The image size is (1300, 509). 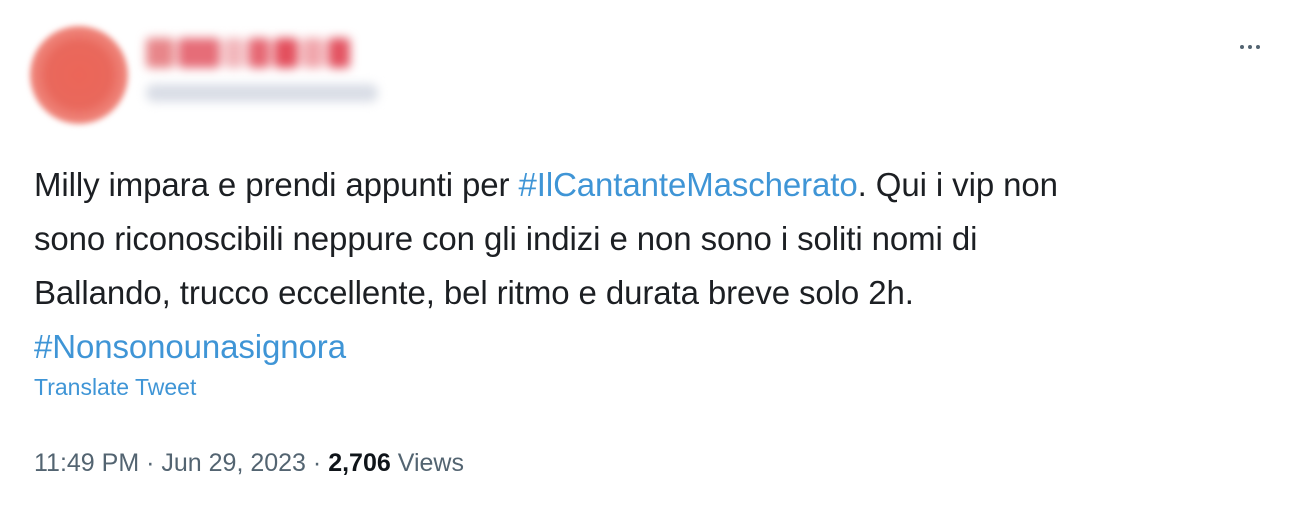 I want to click on views-count: 2,706, so click(x=359, y=463).